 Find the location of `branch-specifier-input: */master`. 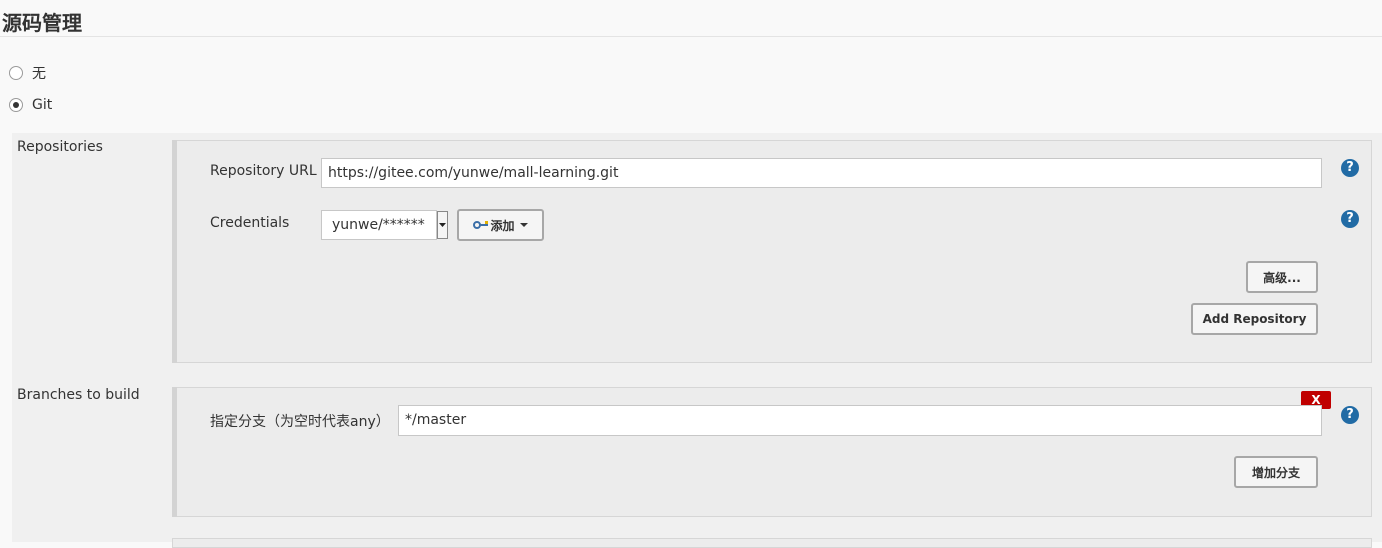

branch-specifier-input: */master is located at coordinates (860, 420).